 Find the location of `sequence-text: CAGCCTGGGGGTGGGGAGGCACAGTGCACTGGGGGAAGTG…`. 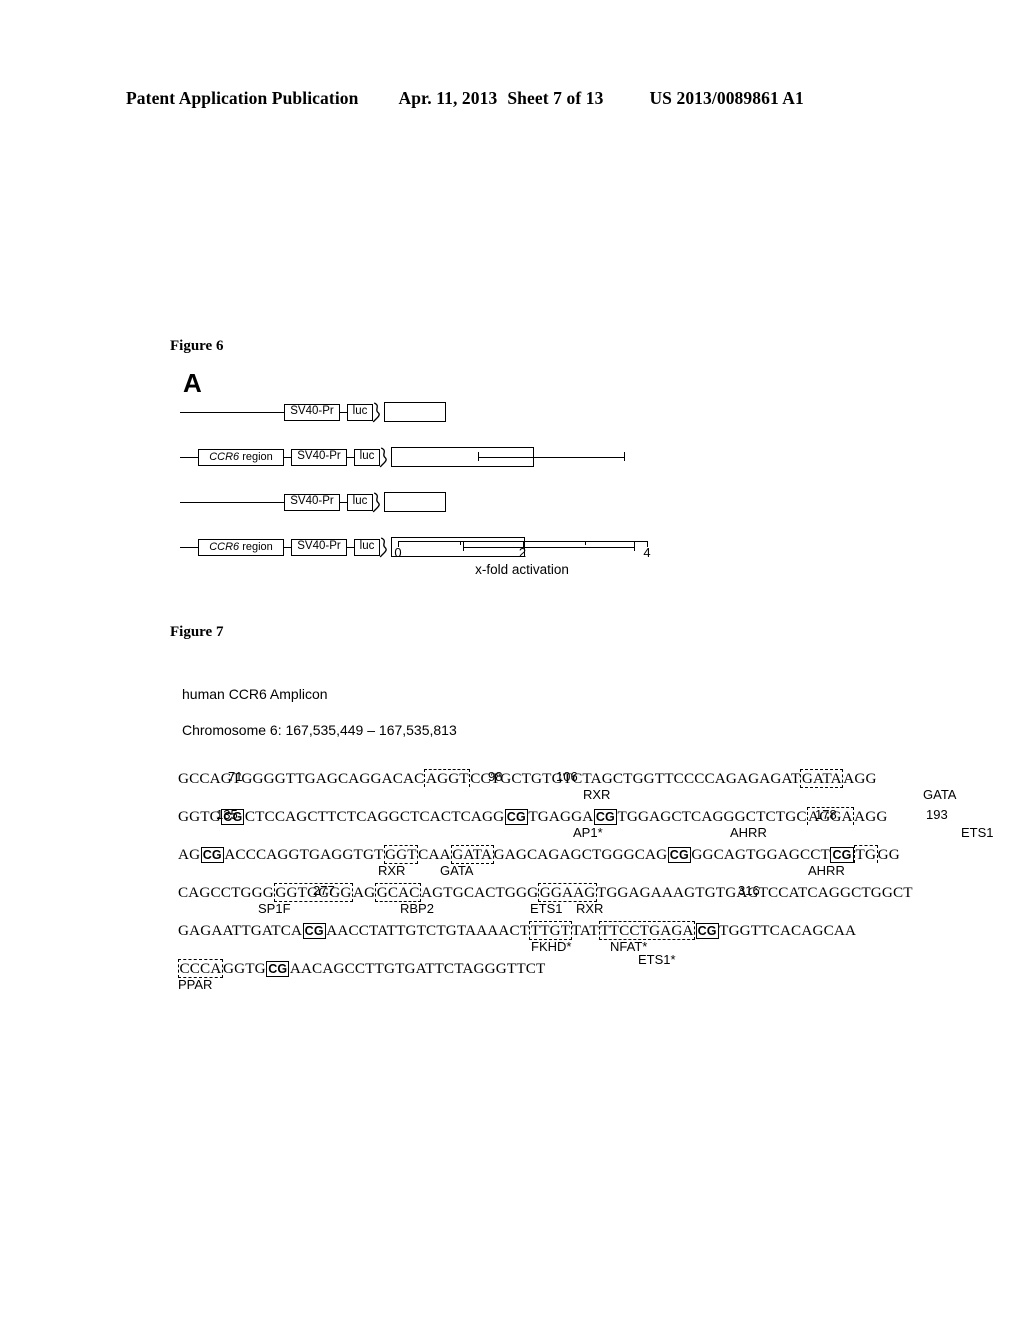

sequence-text: CAGCCTGGGGGTGGGGAGGCACAGTGCACTGGGGGAAGTG… is located at coordinates (545, 892).